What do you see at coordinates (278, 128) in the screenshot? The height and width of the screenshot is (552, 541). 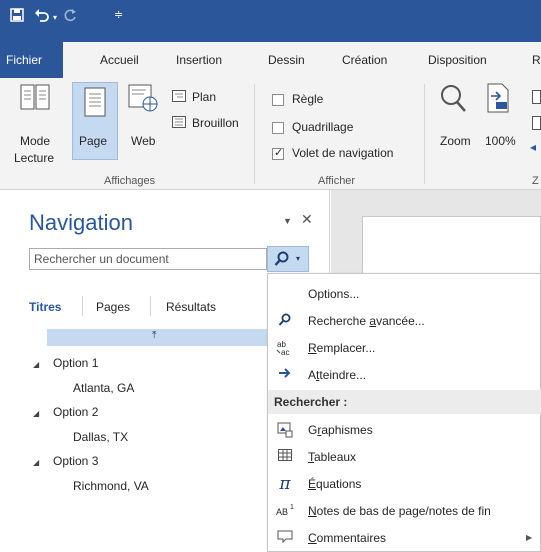 I see `gridlines-checkbox` at bounding box center [278, 128].